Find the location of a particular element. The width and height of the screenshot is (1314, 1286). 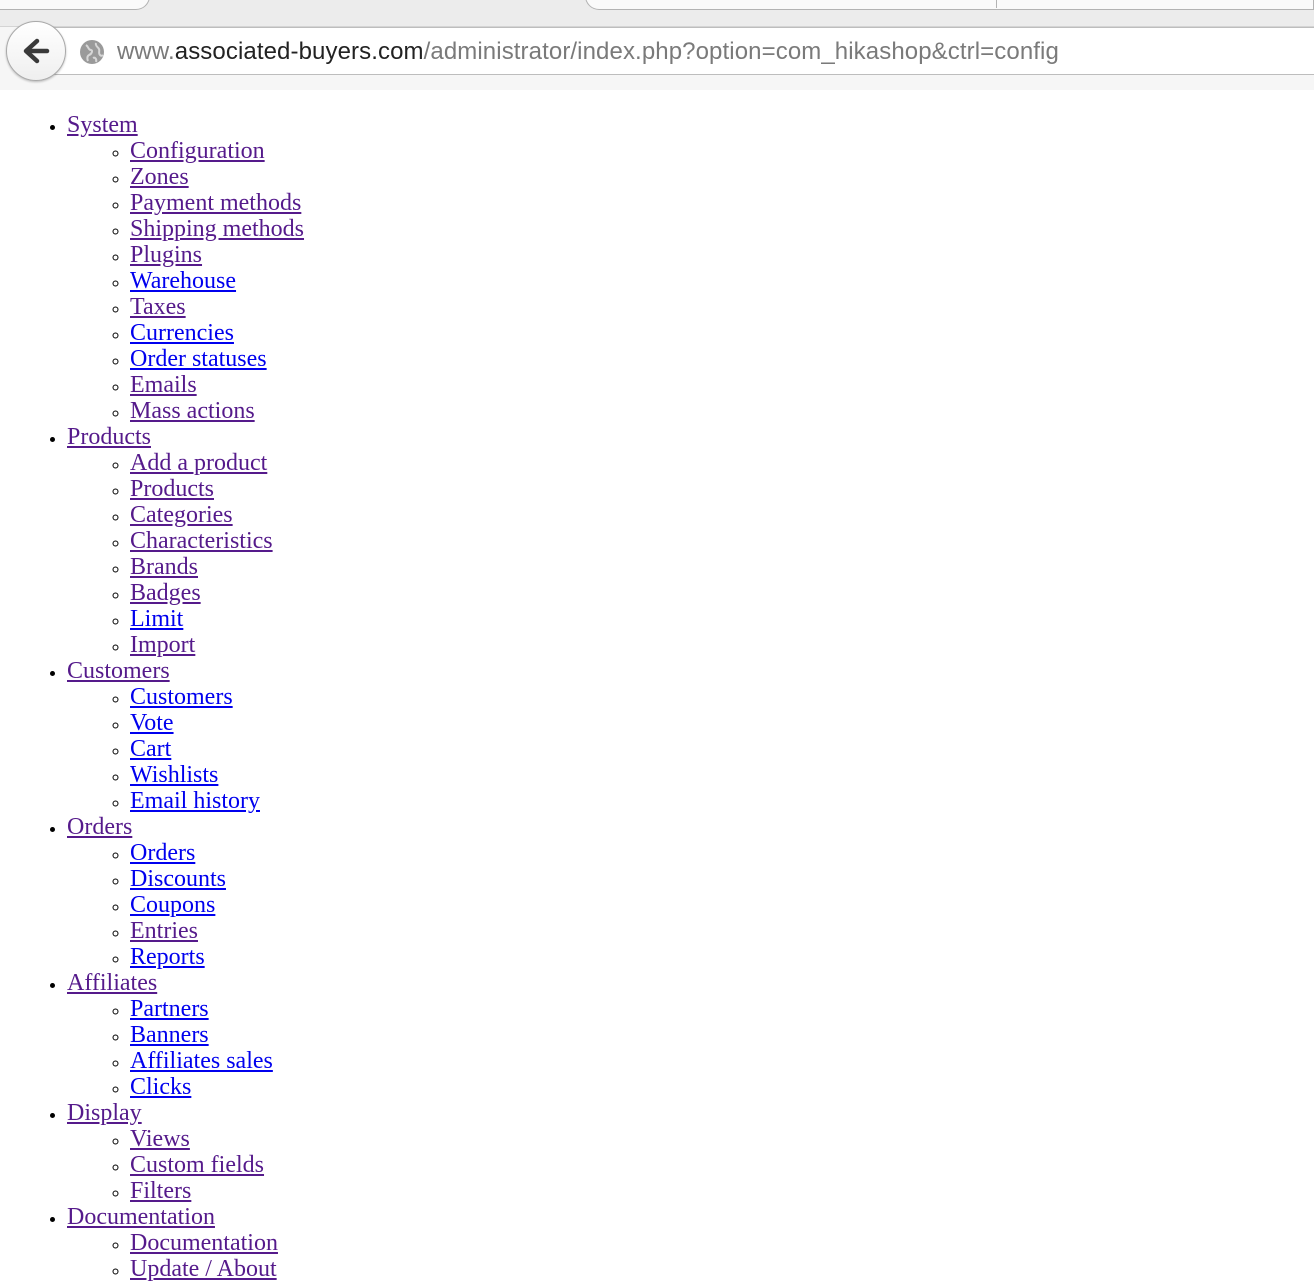

submenu-link-partners: Partners is located at coordinates (169, 1009).